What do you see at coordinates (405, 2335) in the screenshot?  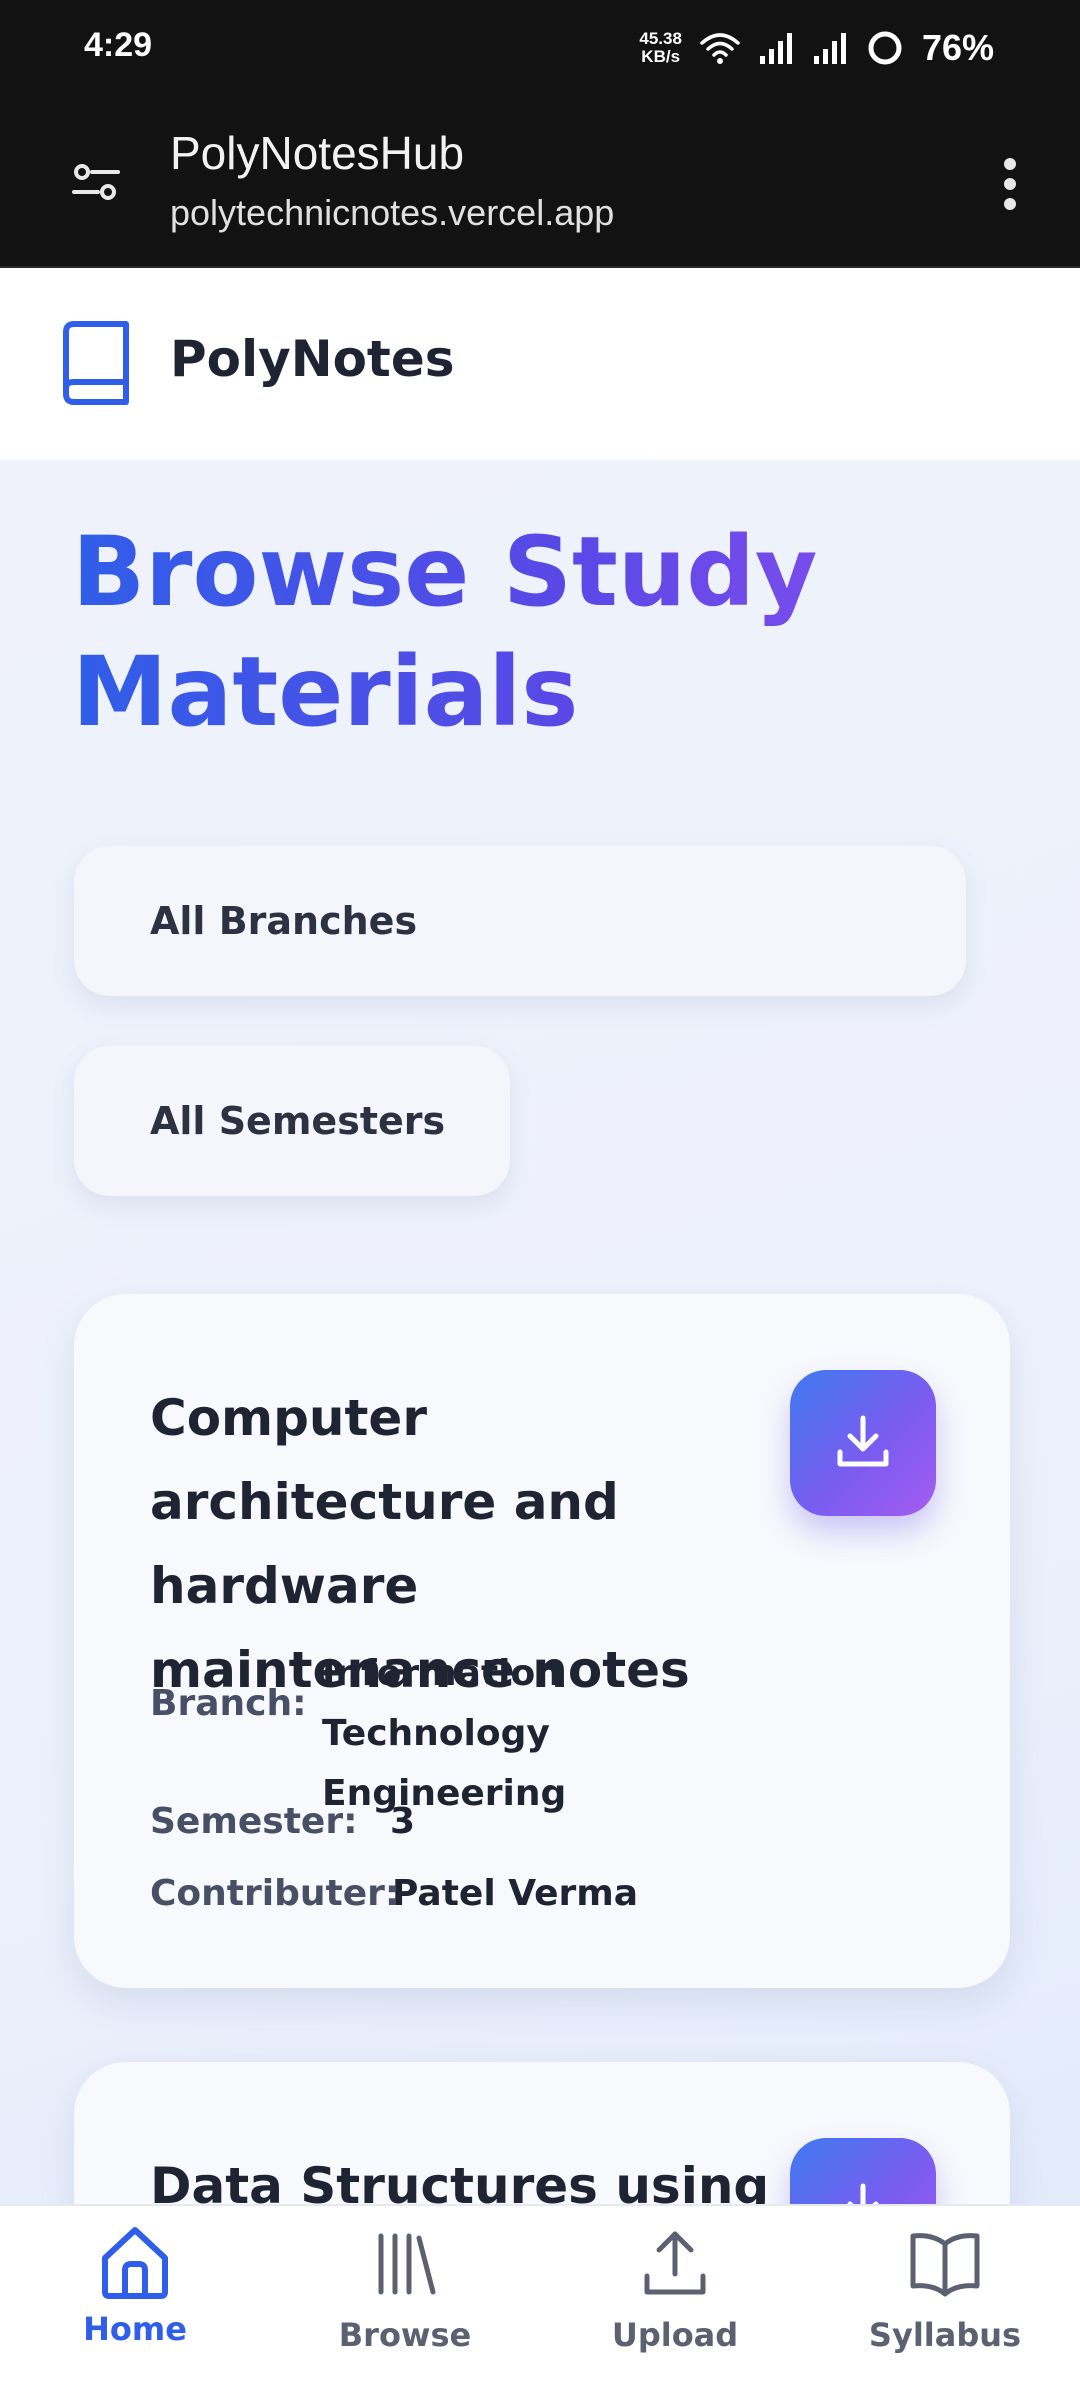 I see `nav-label: Browse` at bounding box center [405, 2335].